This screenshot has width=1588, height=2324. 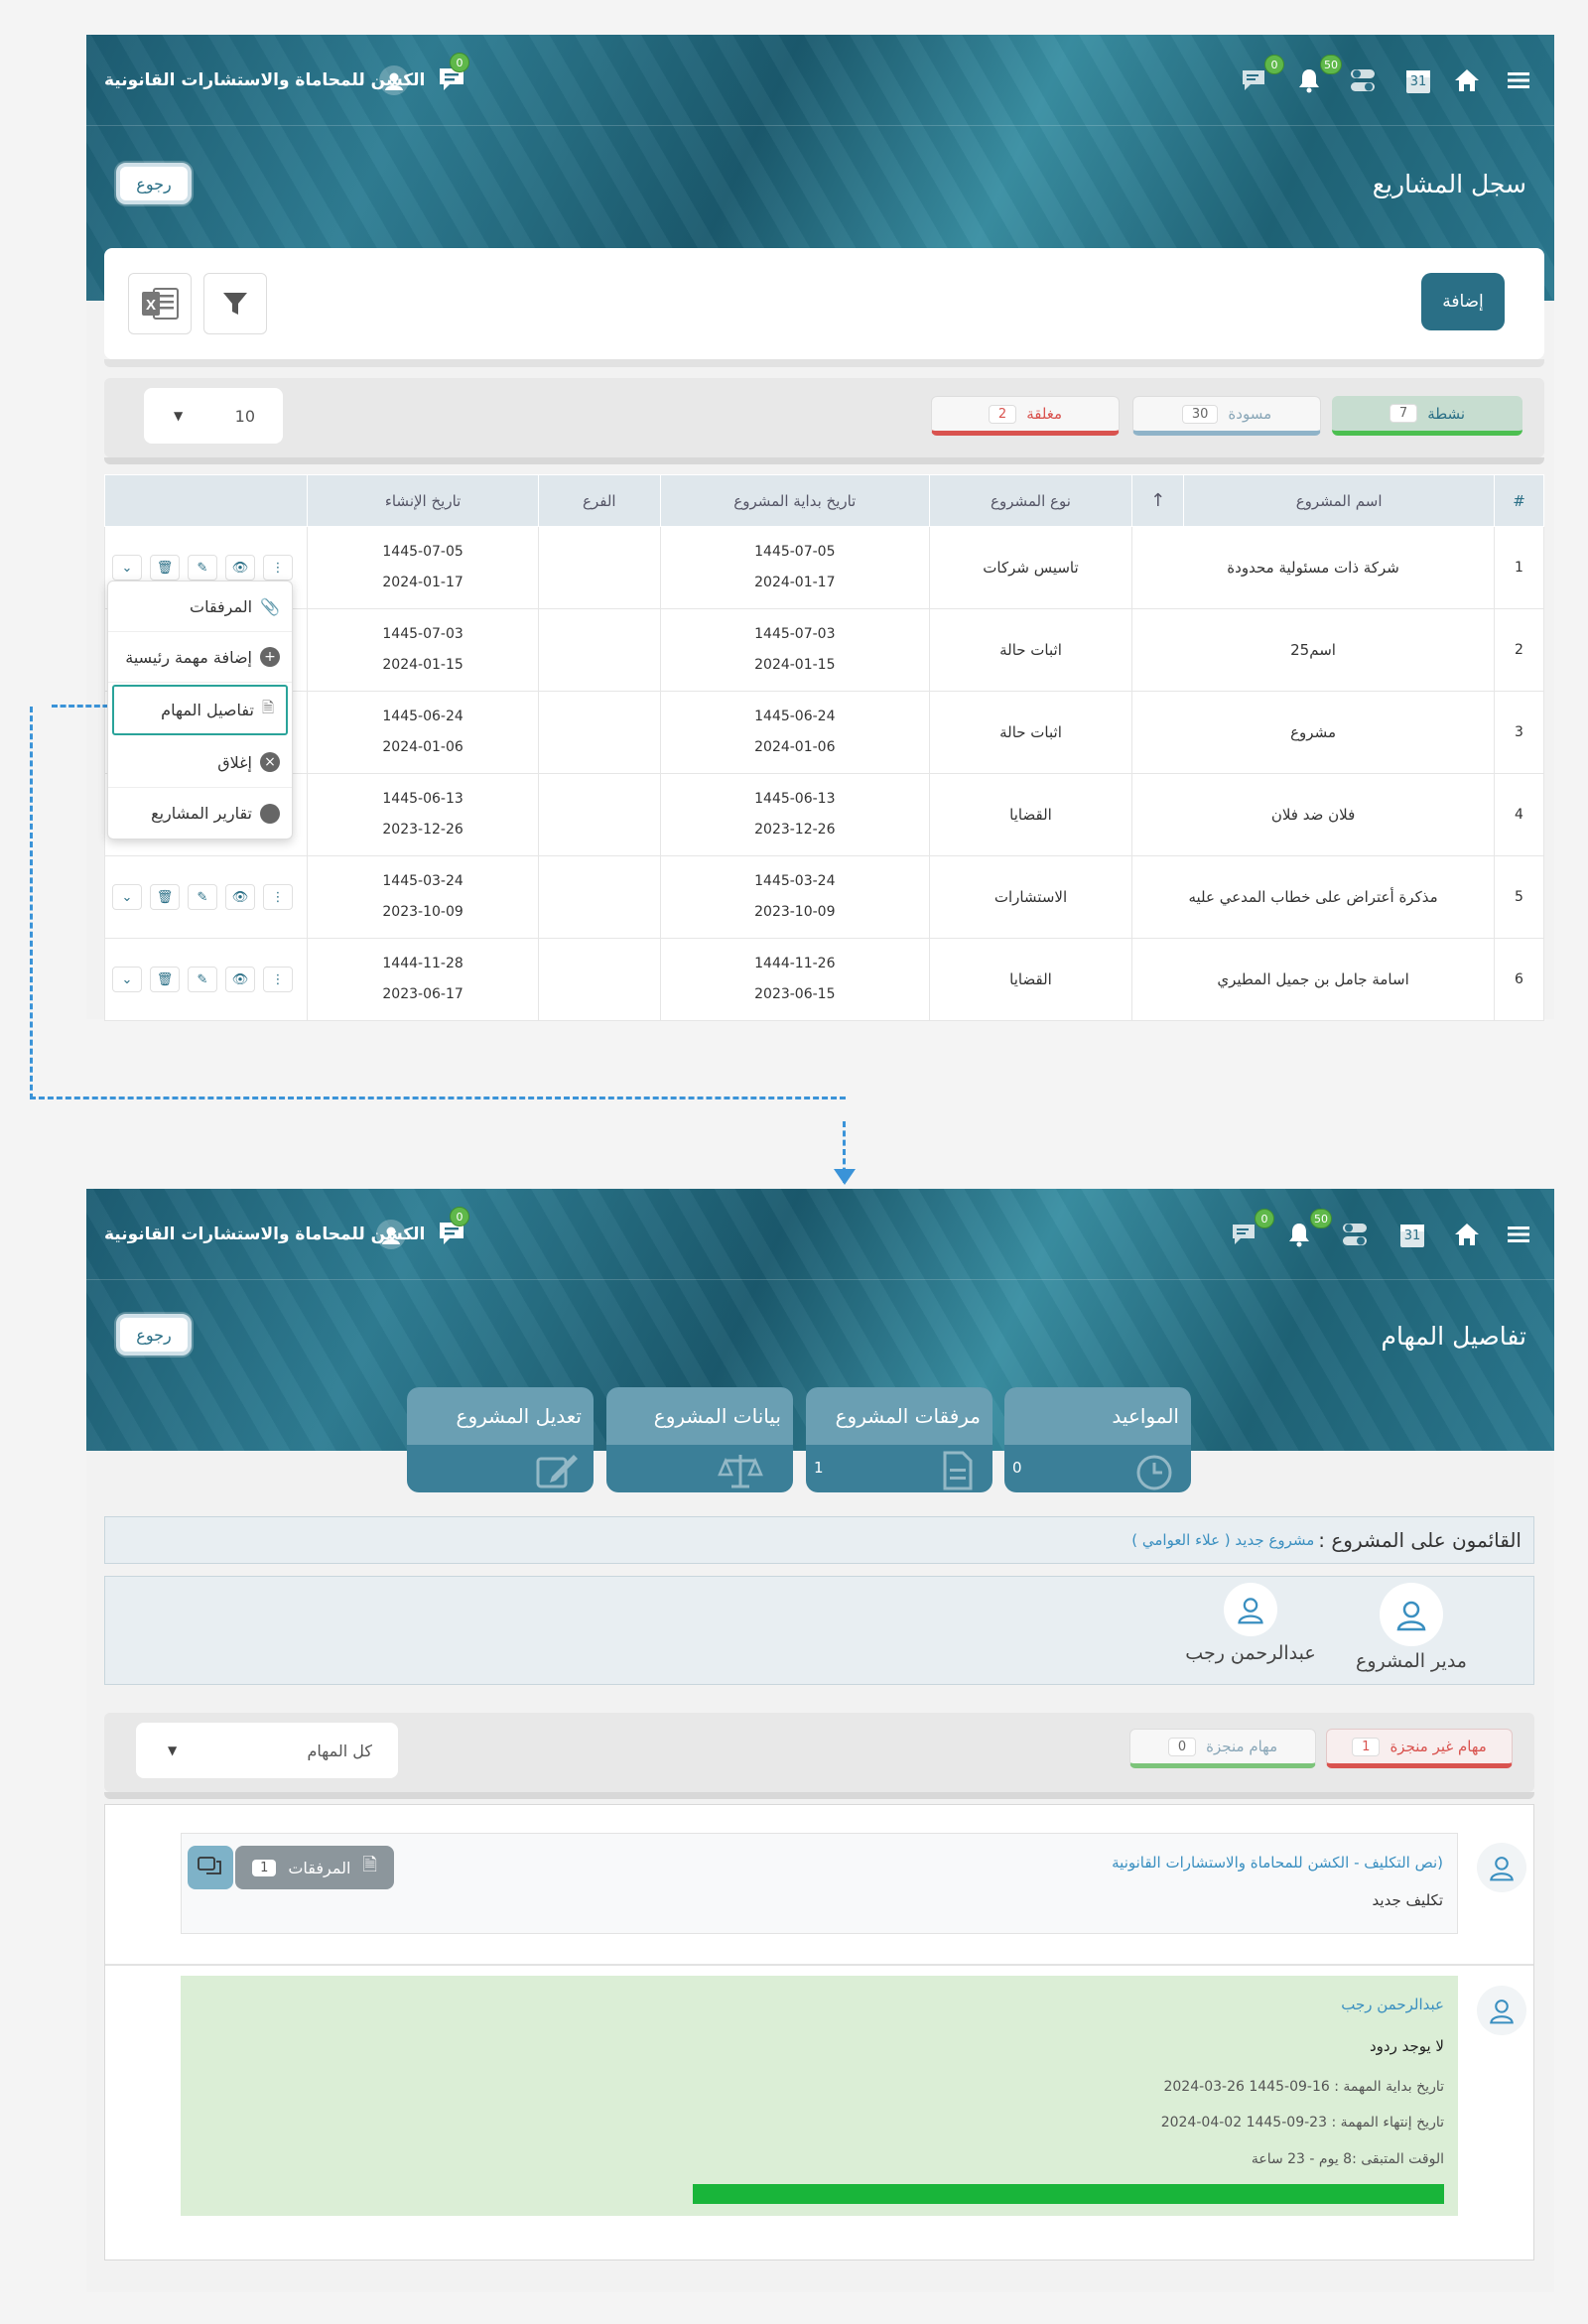 I want to click on filter-button, so click(x=235, y=303).